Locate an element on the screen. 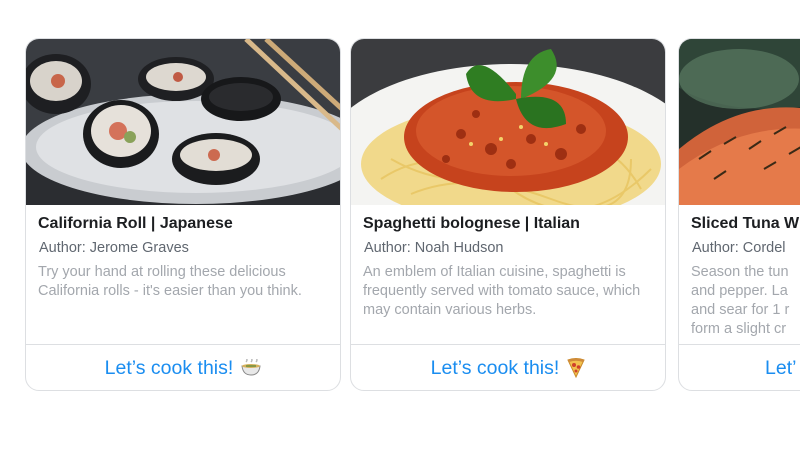  recipe-title: Spaghetti bolognese | Italian is located at coordinates (471, 223).